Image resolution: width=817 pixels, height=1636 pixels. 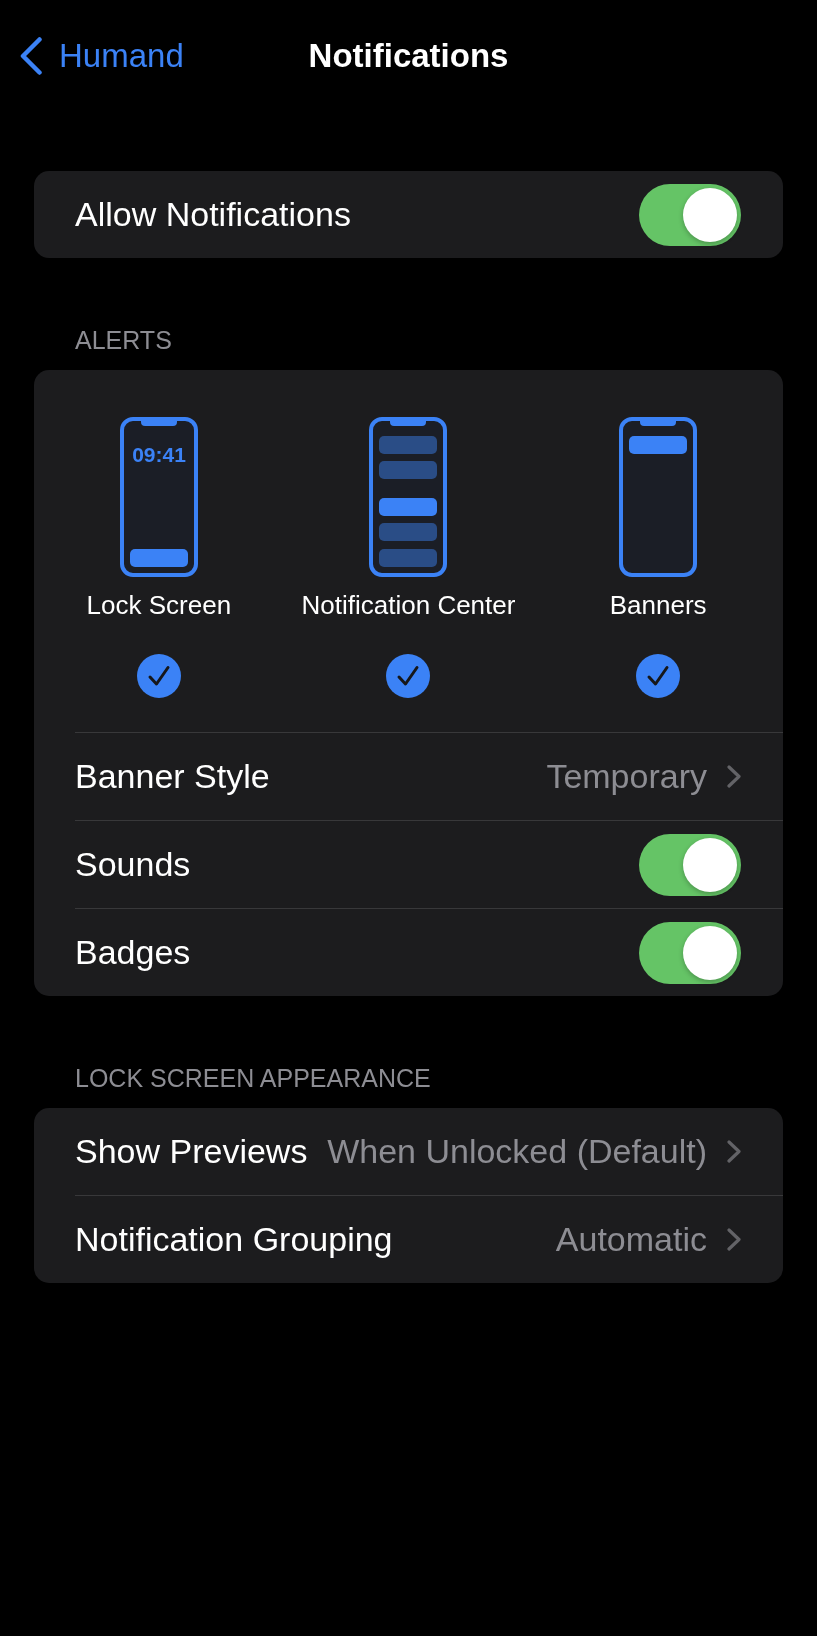 What do you see at coordinates (619, 776) in the screenshot?
I see `row-value: Temporary` at bounding box center [619, 776].